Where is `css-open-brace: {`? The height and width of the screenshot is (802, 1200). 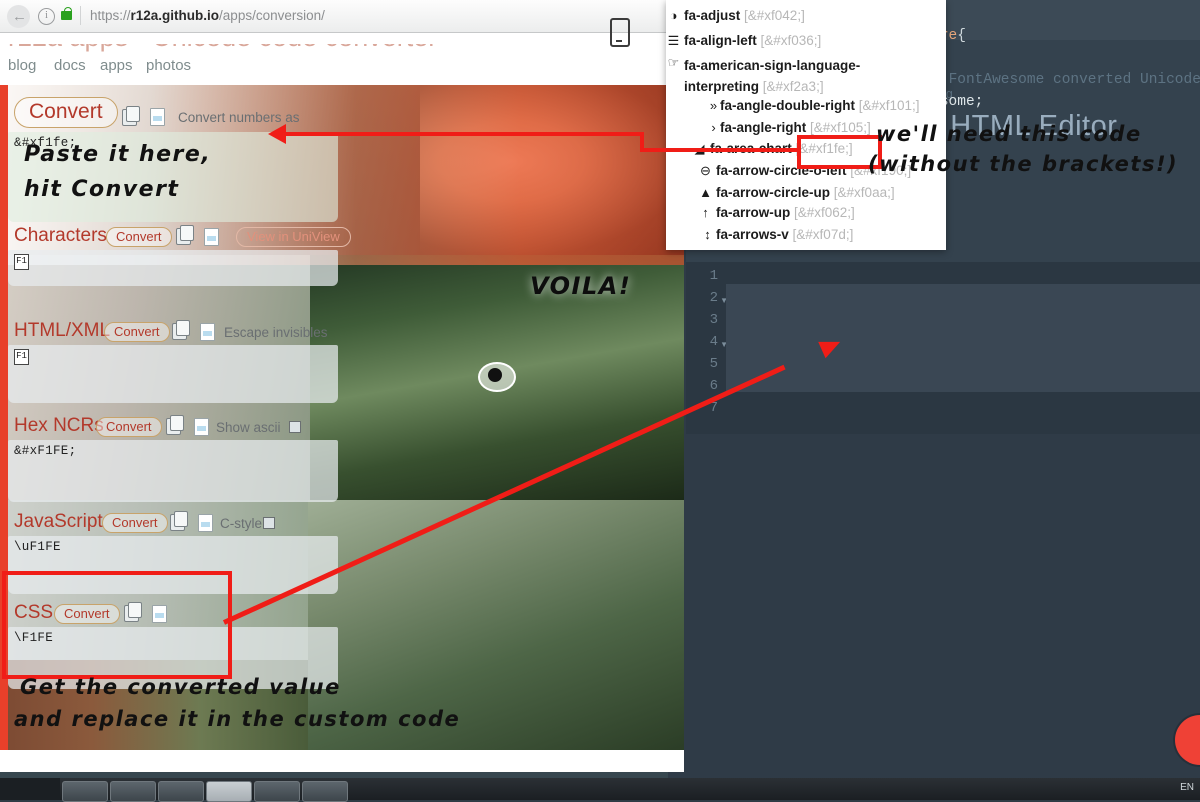 css-open-brace: { is located at coordinates (961, 36).